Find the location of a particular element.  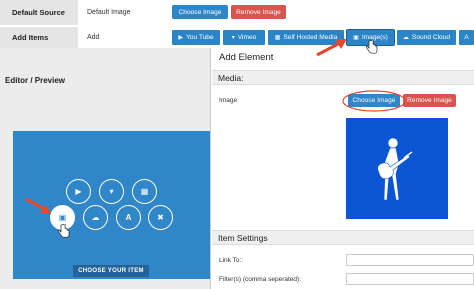

default-source-label: Default Source is located at coordinates (39, 12).